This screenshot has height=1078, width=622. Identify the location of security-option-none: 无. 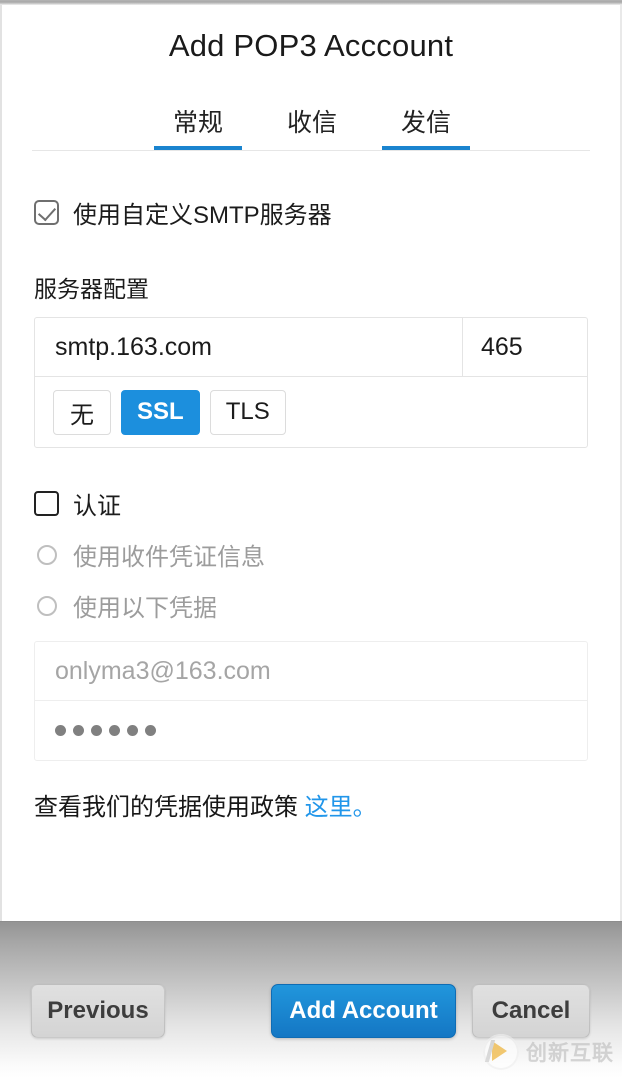
(82, 412).